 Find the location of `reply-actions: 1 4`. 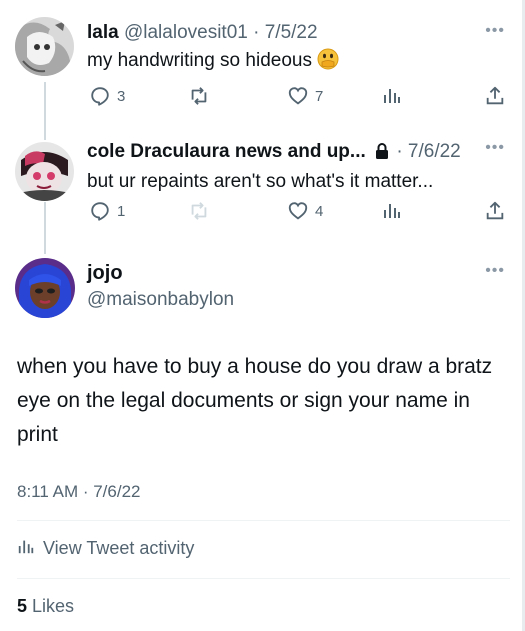

reply-actions: 1 4 is located at coordinates (299, 212).